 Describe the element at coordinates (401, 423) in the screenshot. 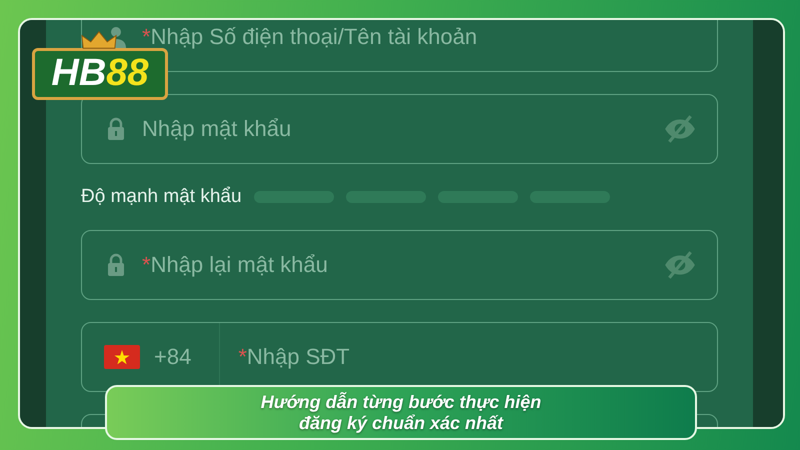

I see `caption-text: đăng ký chuẩn xác nhất` at that location.